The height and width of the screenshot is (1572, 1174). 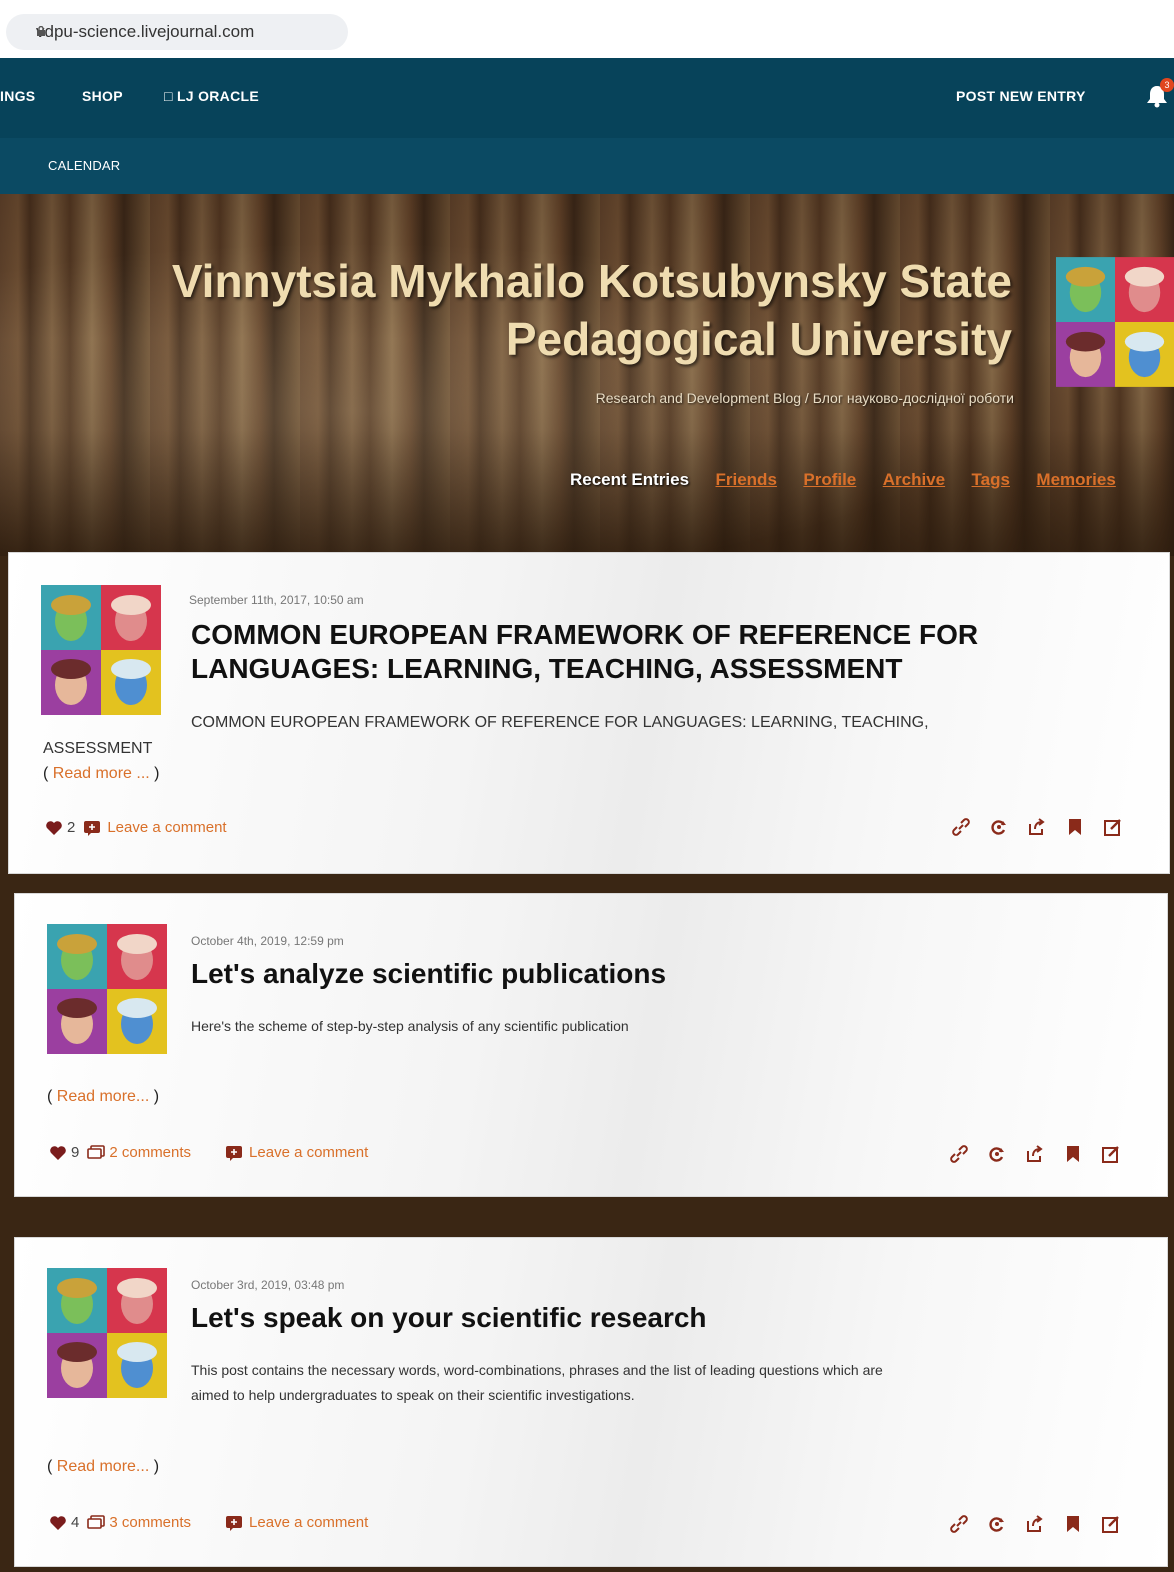 I want to click on nav-item-calendar: CALENDAR, so click(x=84, y=165).